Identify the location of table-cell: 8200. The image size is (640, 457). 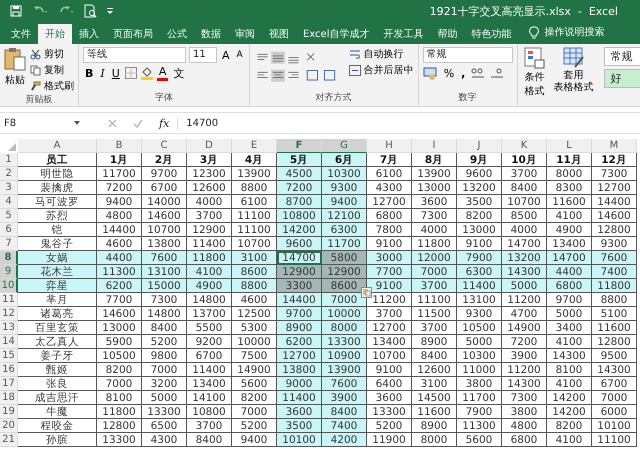
(569, 426).